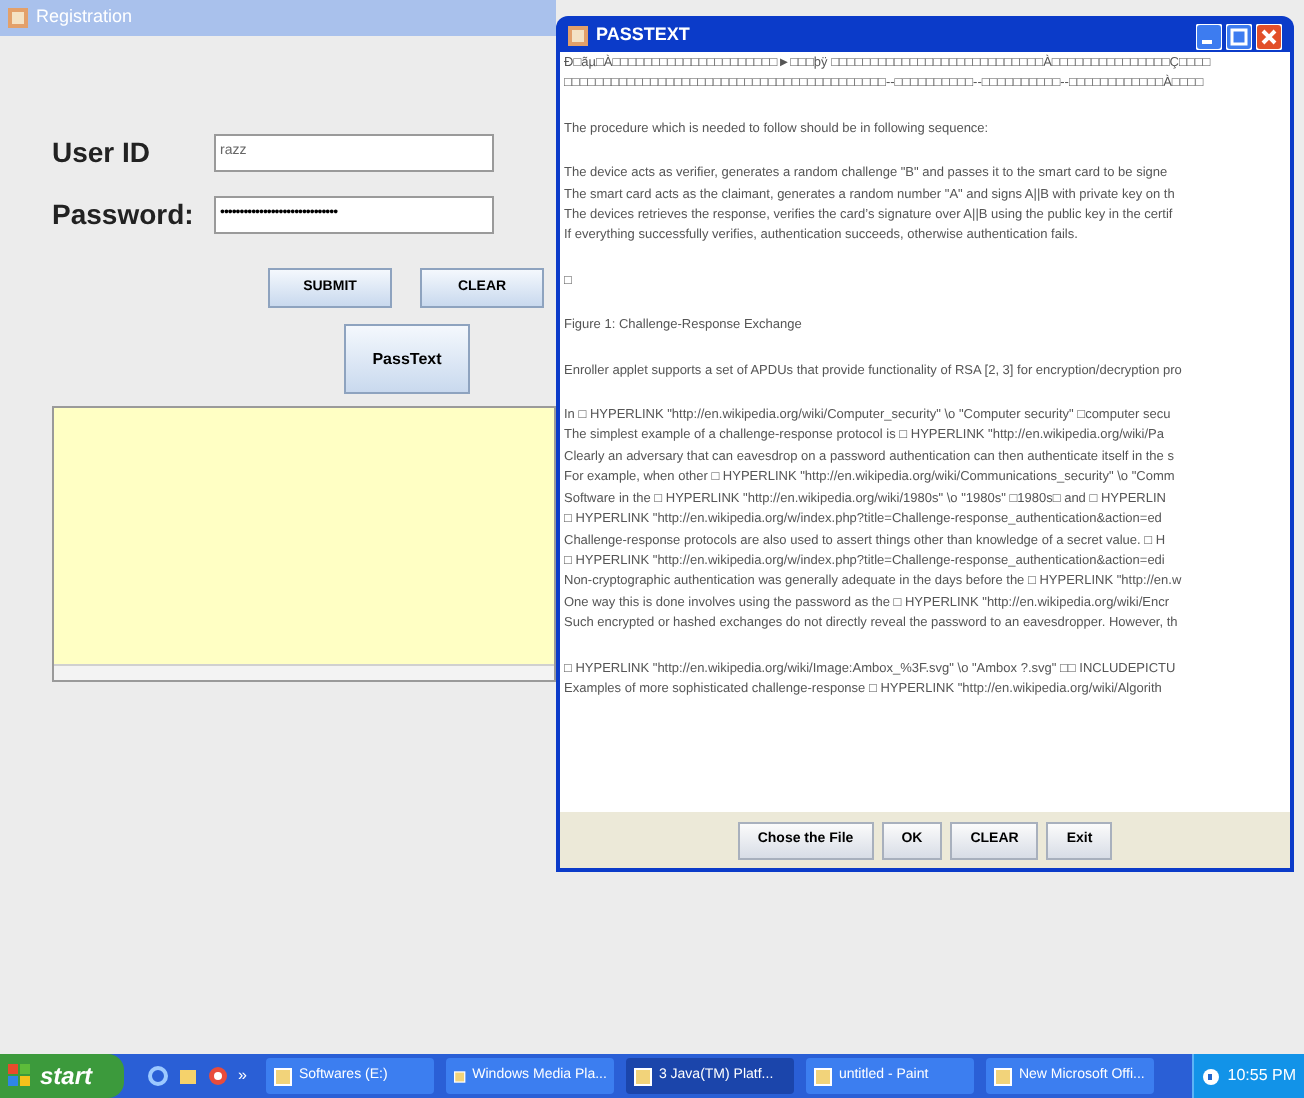 The image size is (1304, 1098). What do you see at coordinates (304, 672) in the screenshot?
I see `horizontal-scrollbar` at bounding box center [304, 672].